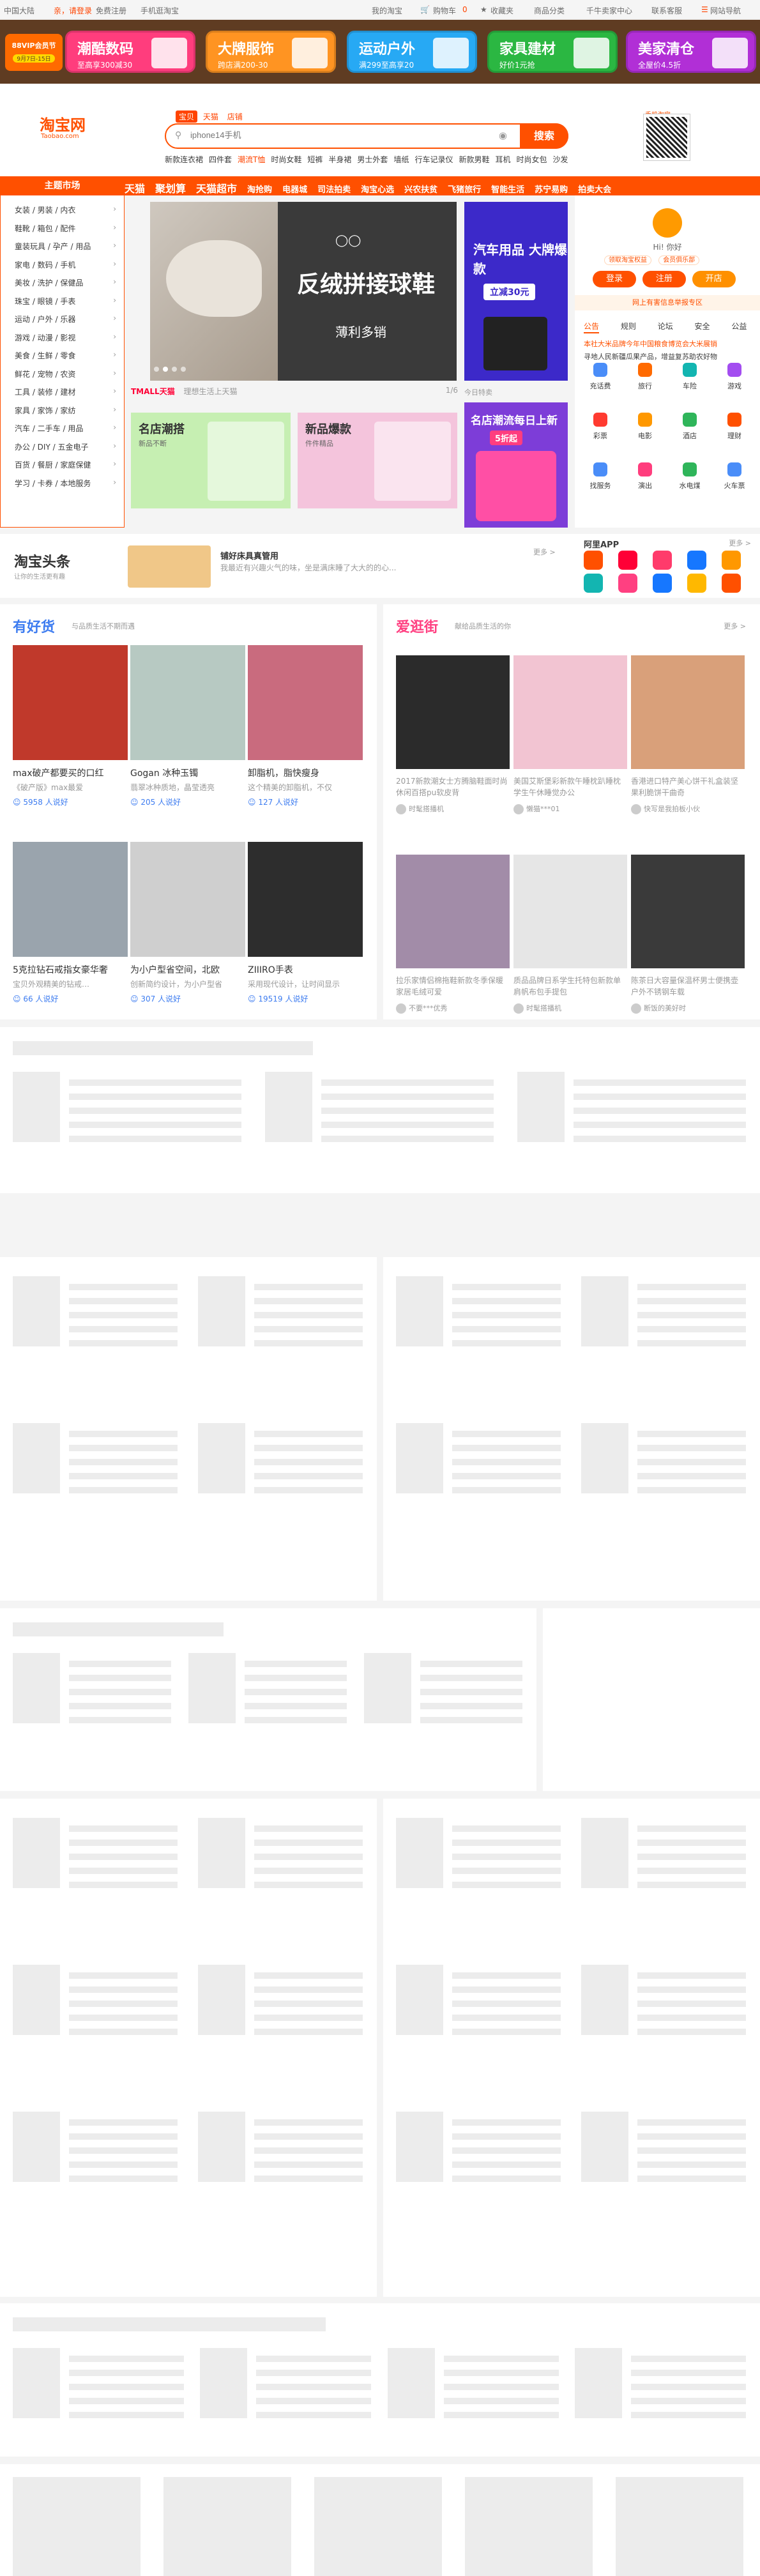  What do you see at coordinates (372, 159) in the screenshot?
I see `hot-word-link: 男士外套` at bounding box center [372, 159].